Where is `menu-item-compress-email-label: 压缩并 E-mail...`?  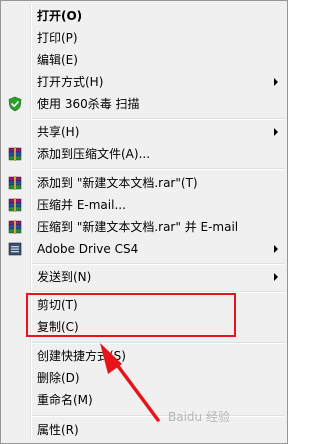
menu-item-compress-email-label: 压缩并 E-mail... is located at coordinates (81, 205).